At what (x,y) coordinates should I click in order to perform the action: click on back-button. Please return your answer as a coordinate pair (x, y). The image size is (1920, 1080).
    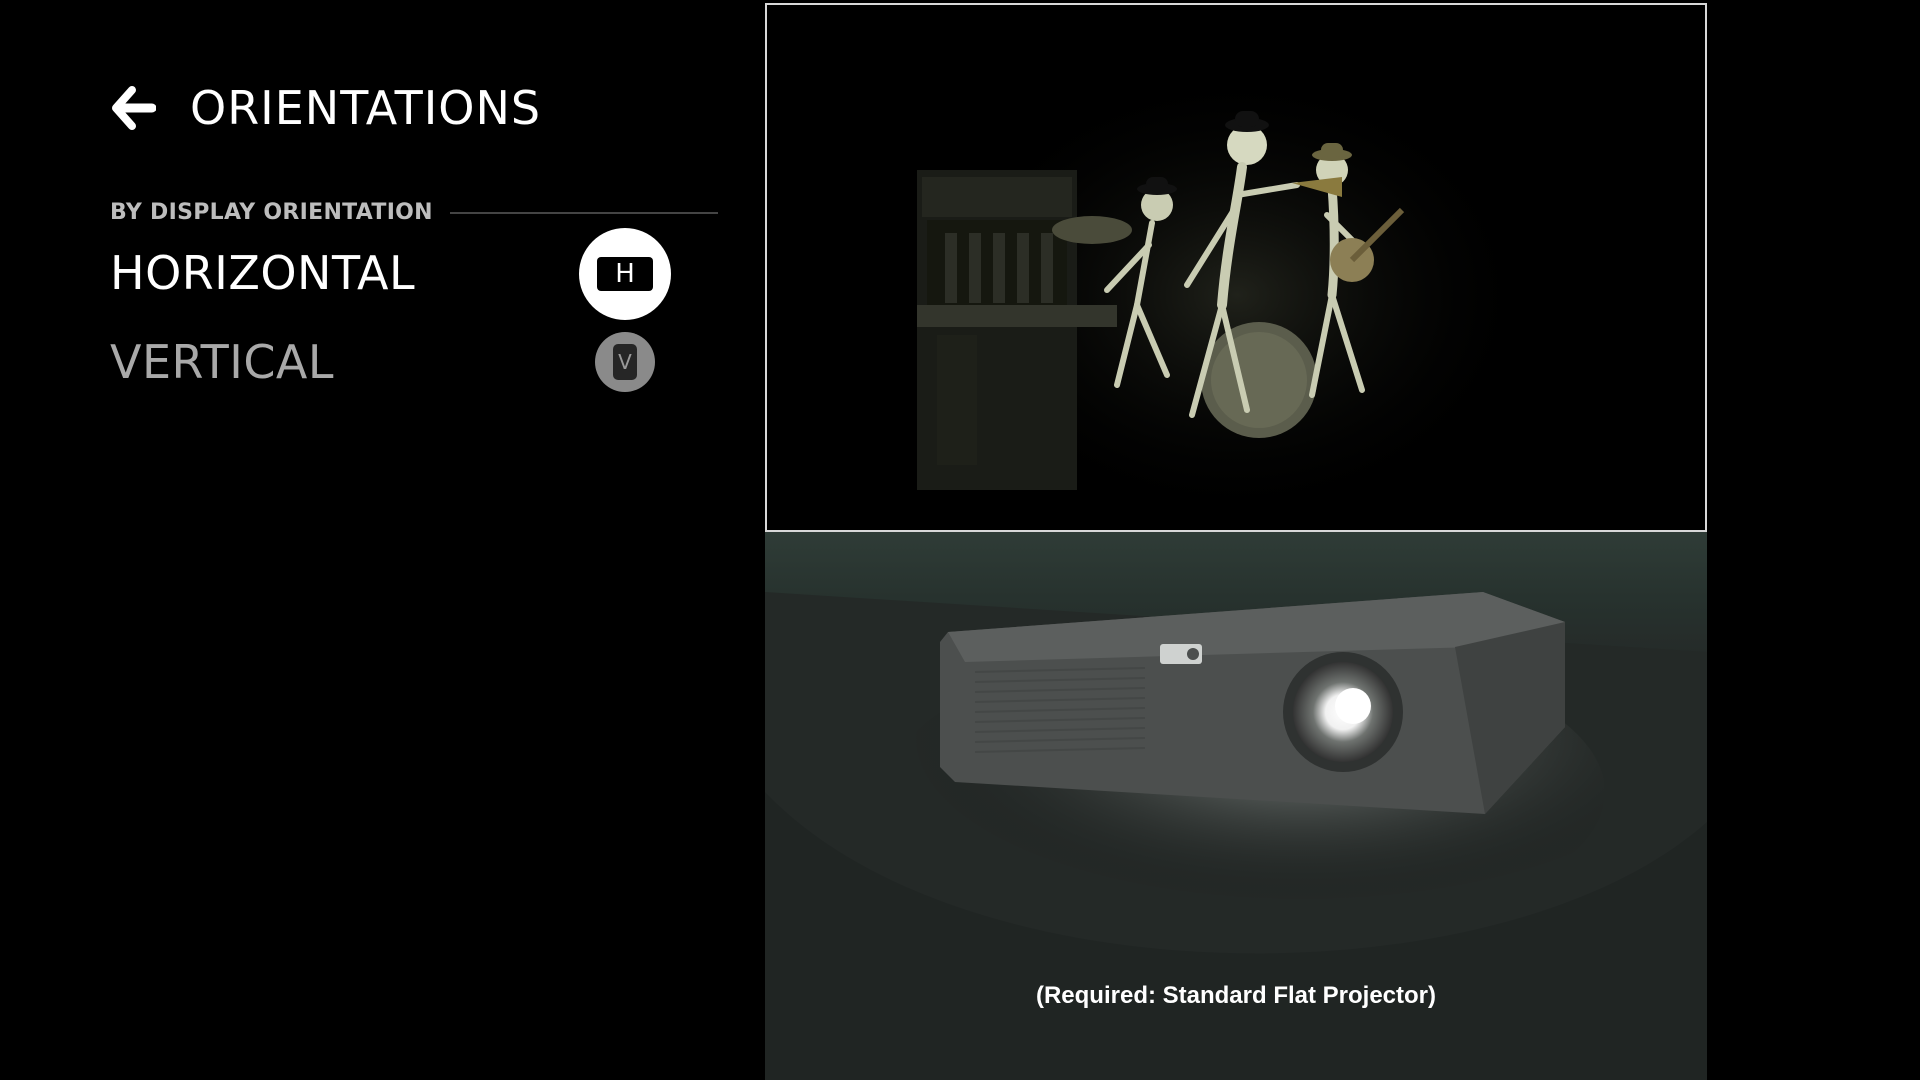
    Looking at the image, I should click on (134, 108).